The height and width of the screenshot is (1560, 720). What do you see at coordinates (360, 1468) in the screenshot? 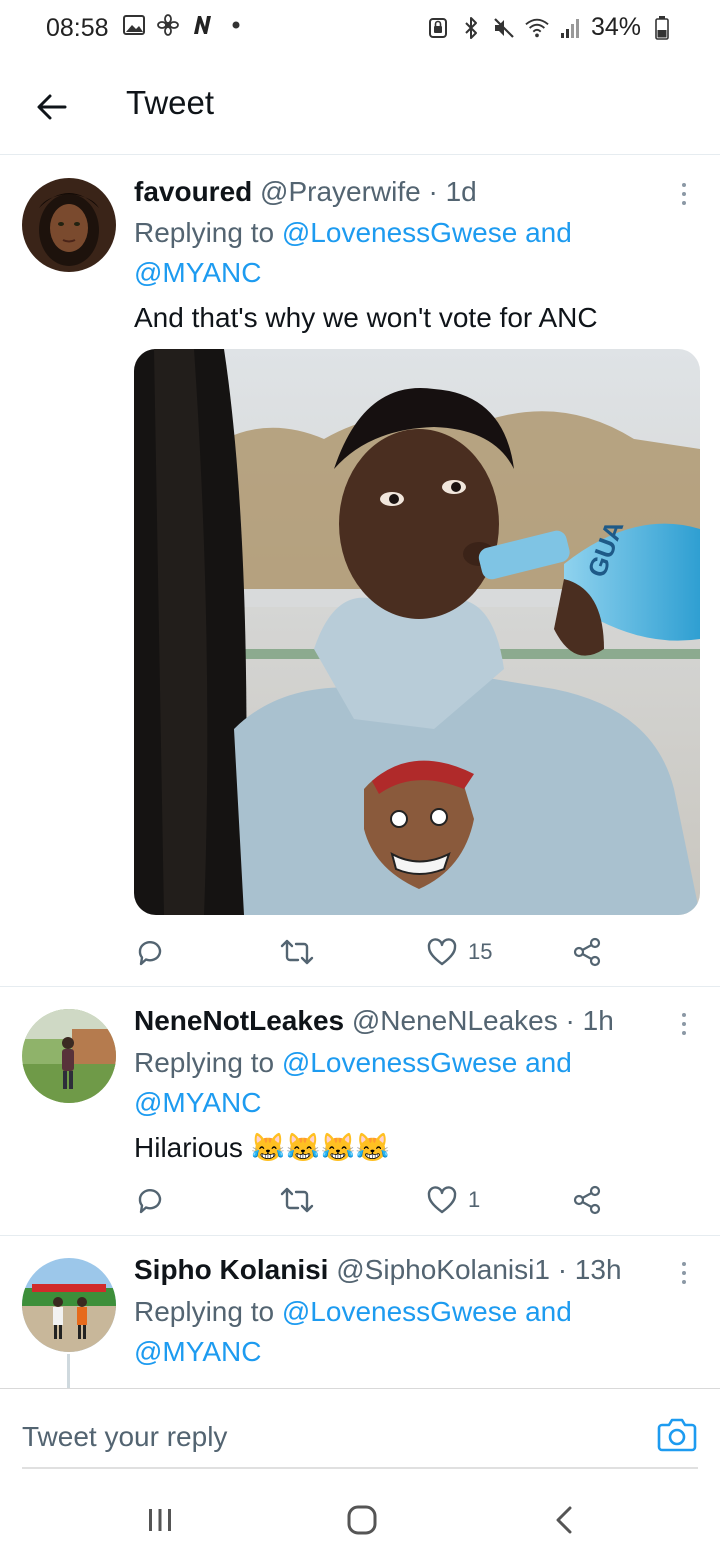
I see `reply-underline` at bounding box center [360, 1468].